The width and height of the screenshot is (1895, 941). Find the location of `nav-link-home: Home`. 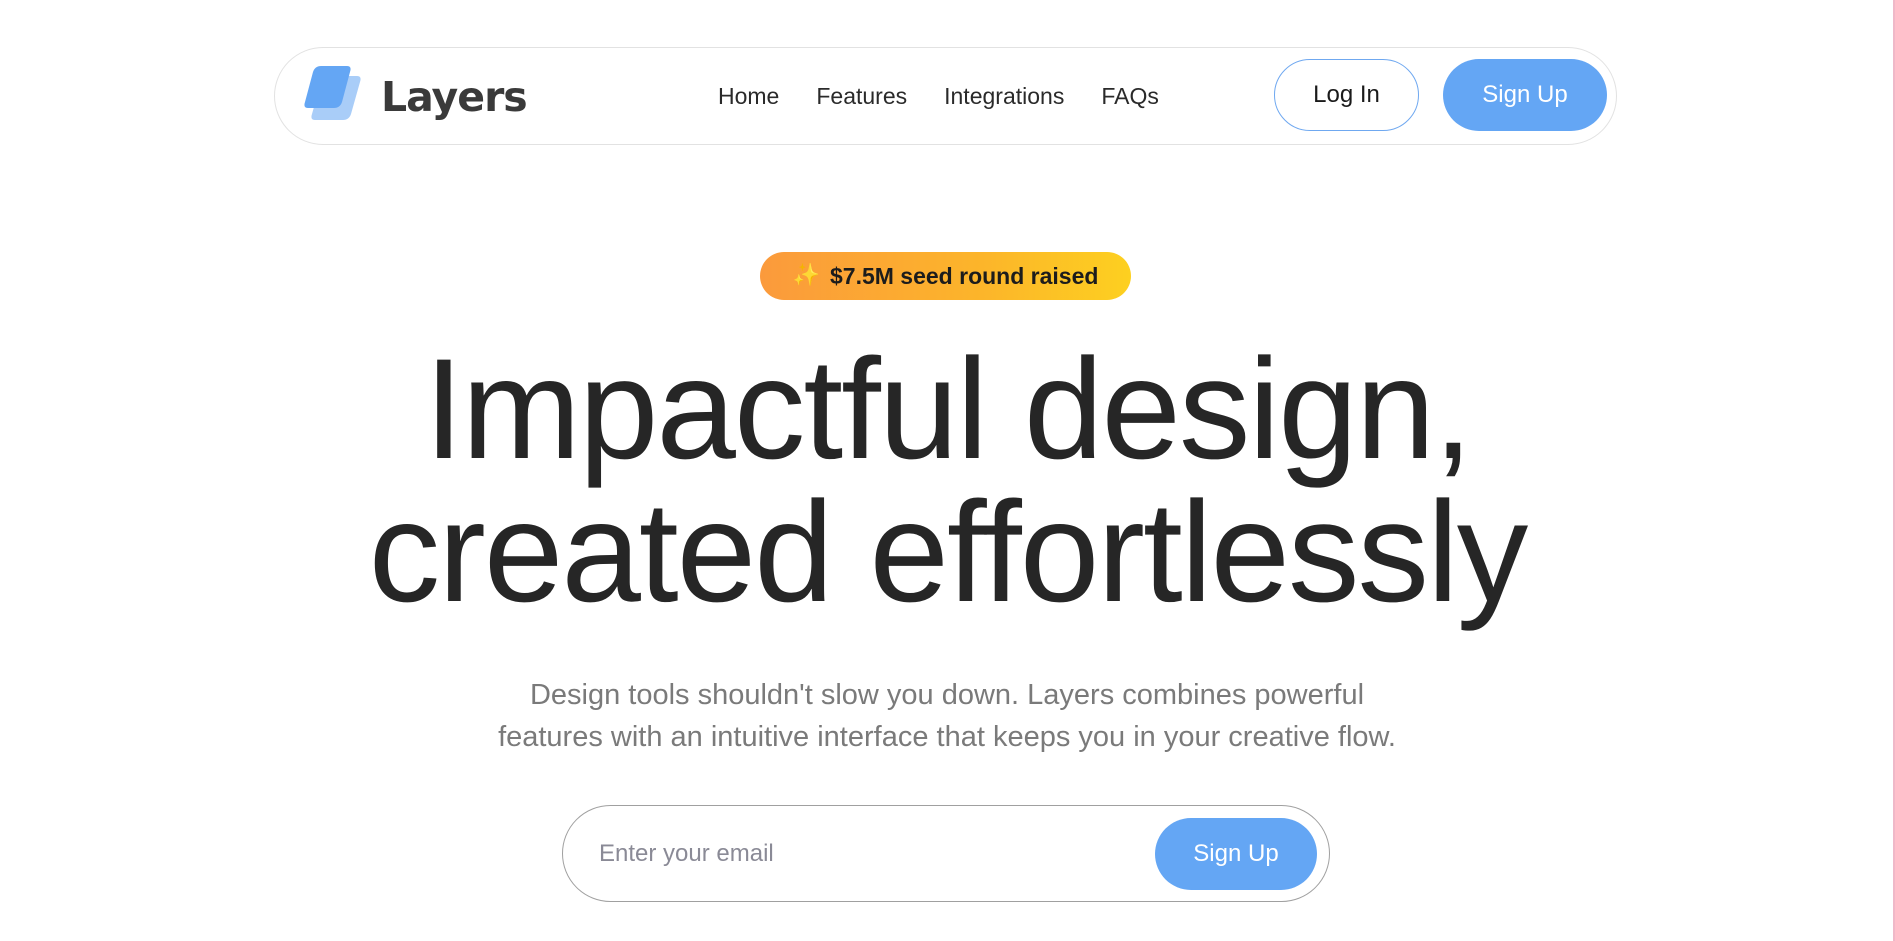

nav-link-home: Home is located at coordinates (748, 96).